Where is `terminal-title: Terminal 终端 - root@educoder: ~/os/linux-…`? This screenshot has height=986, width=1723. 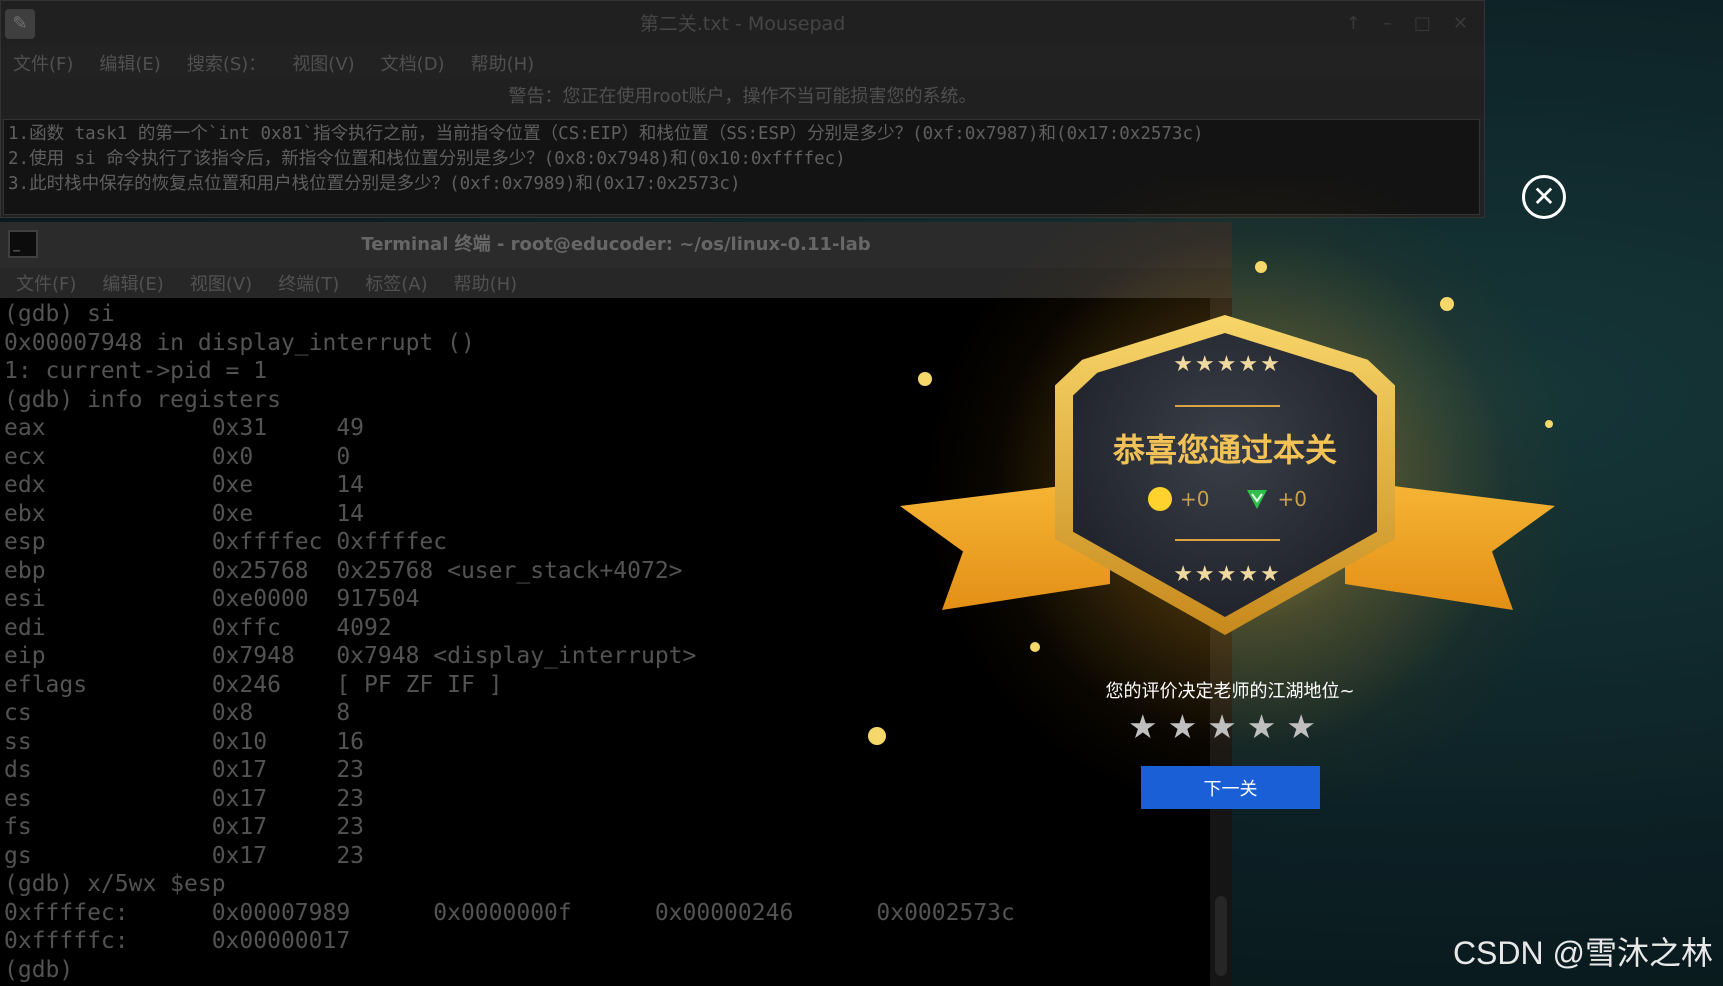 terminal-title: Terminal 终端 - root@educoder: ~/os/linux-… is located at coordinates (616, 244).